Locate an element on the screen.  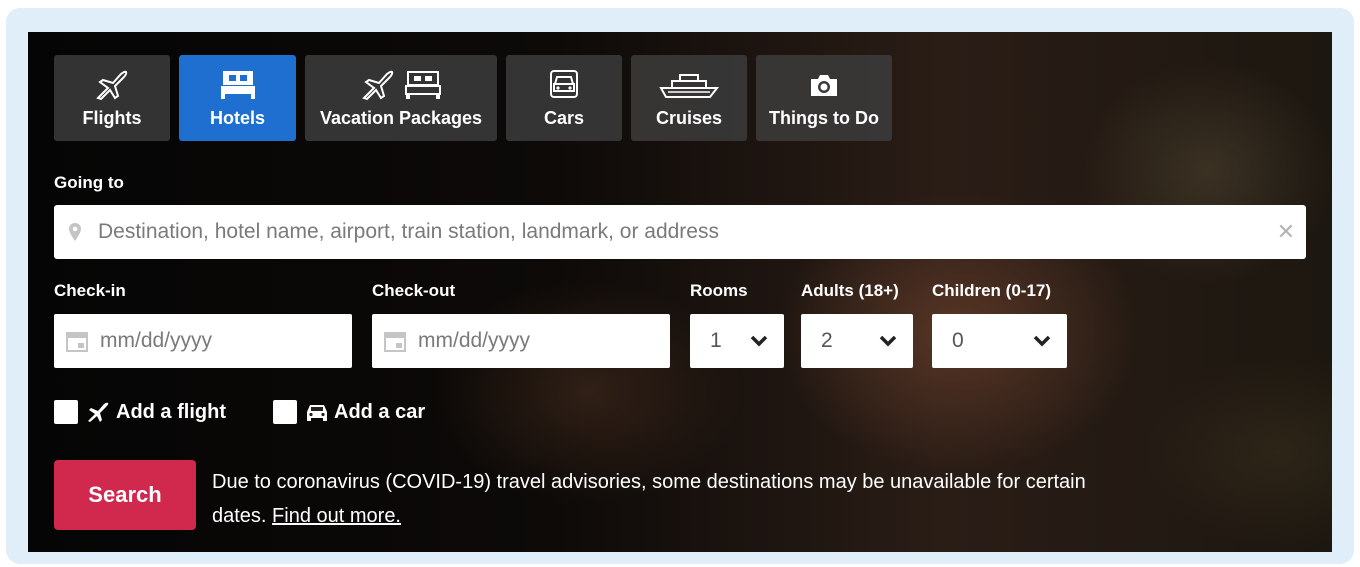
tab-hotels-label: Hotels is located at coordinates (237, 118).